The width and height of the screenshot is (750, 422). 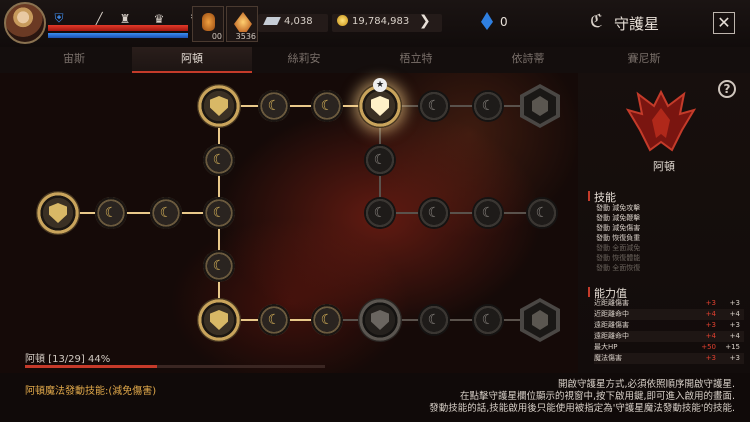 I want to click on tab-silian: 絲莉安, so click(x=304, y=60).